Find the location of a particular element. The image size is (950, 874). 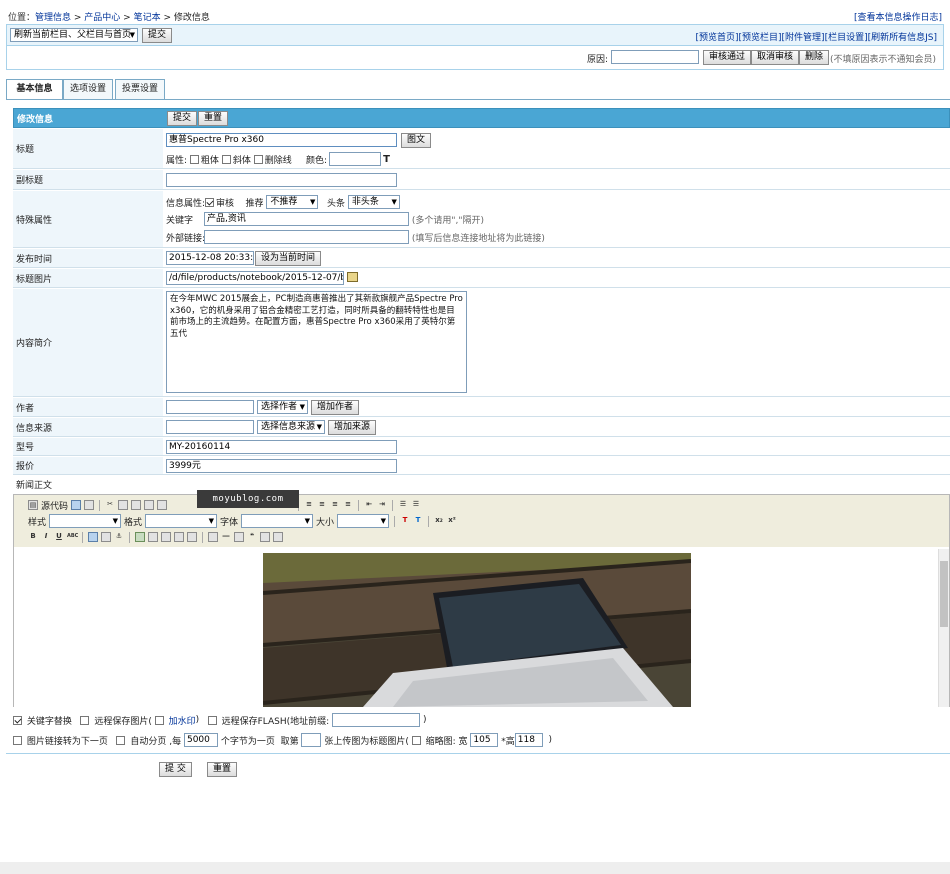

tab-vote: 投票设置 is located at coordinates (140, 89).